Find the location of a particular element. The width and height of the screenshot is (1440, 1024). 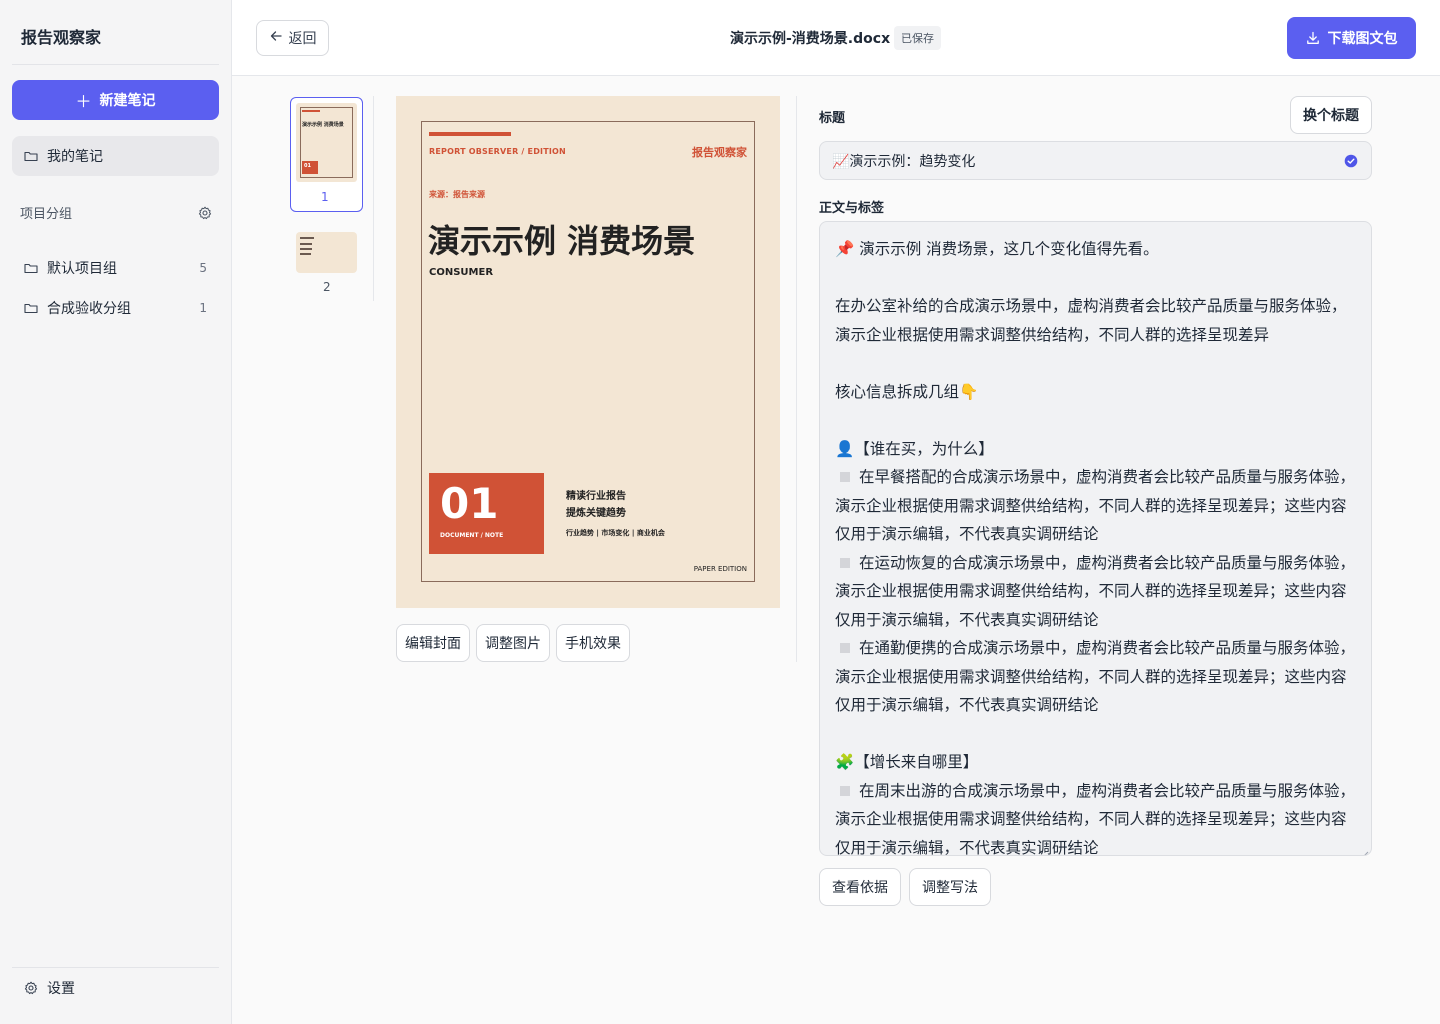

body-line: 核心信息拆成几组👇 is located at coordinates (907, 391).